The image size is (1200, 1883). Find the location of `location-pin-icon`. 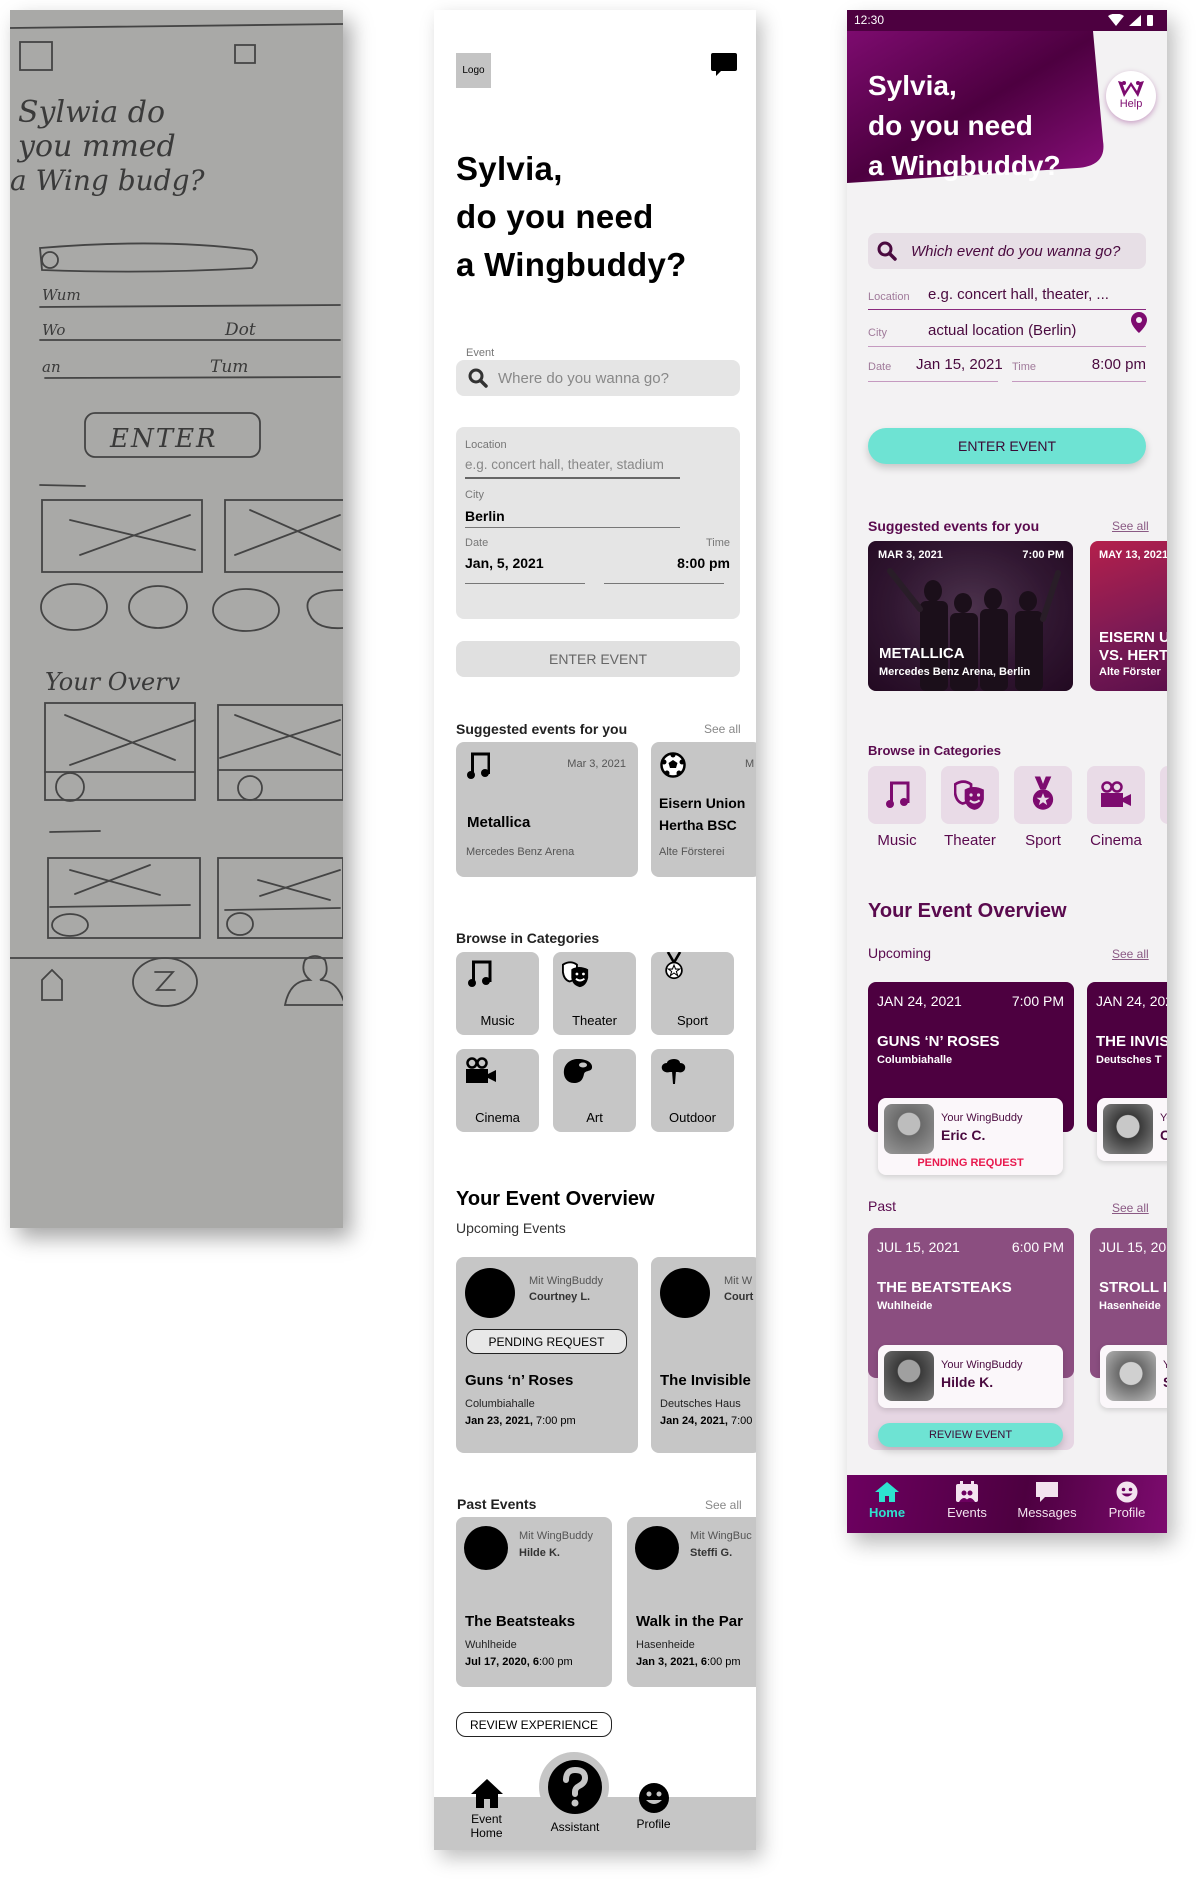

location-pin-icon is located at coordinates (1139, 322).